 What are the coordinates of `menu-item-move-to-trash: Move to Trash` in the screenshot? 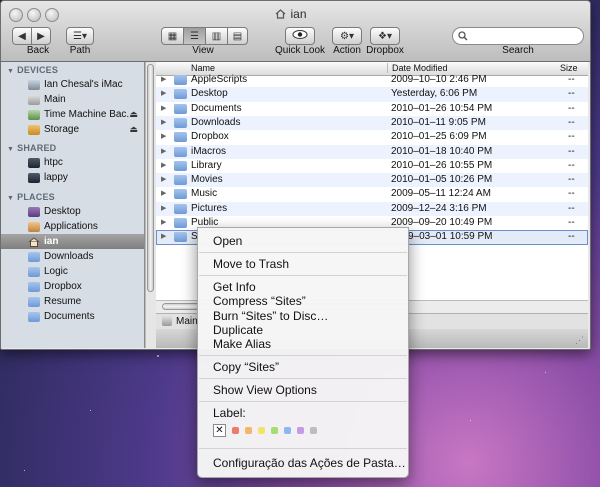 It's located at (251, 264).